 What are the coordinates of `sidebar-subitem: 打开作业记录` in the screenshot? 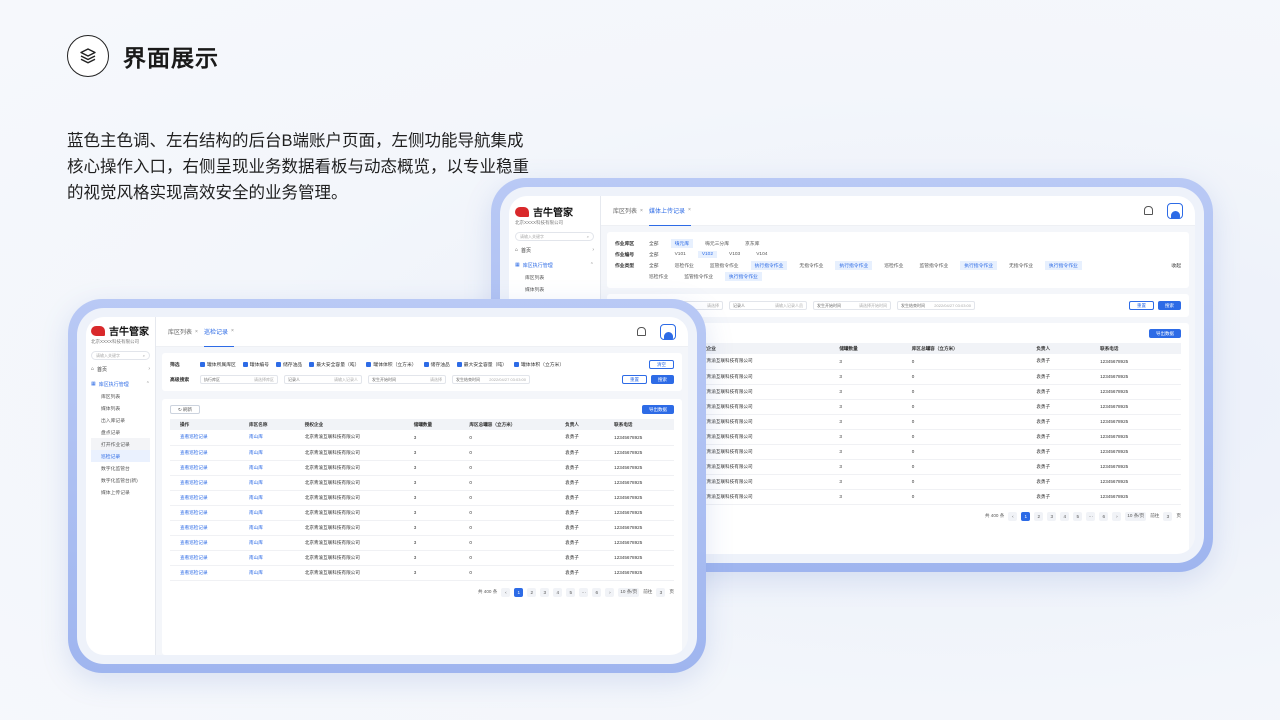 It's located at (120, 444).